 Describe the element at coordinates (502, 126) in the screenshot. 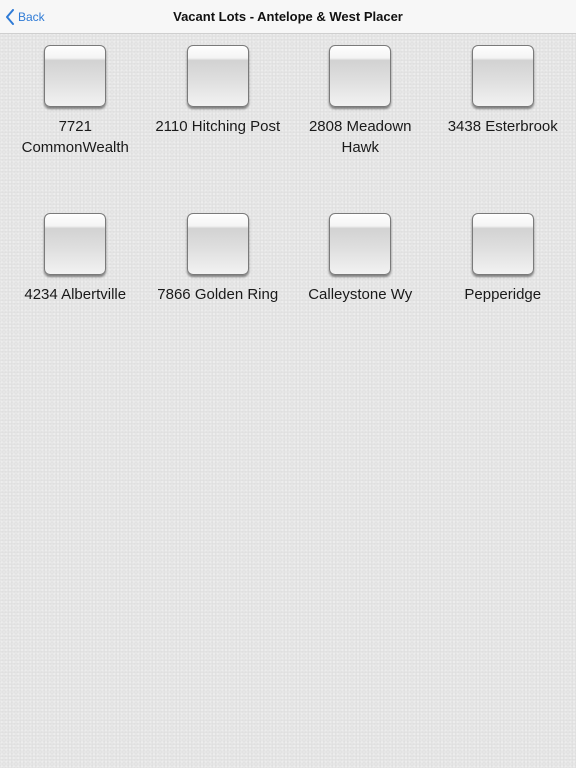

I see `lot-label: 3438 Esterbrook` at that location.